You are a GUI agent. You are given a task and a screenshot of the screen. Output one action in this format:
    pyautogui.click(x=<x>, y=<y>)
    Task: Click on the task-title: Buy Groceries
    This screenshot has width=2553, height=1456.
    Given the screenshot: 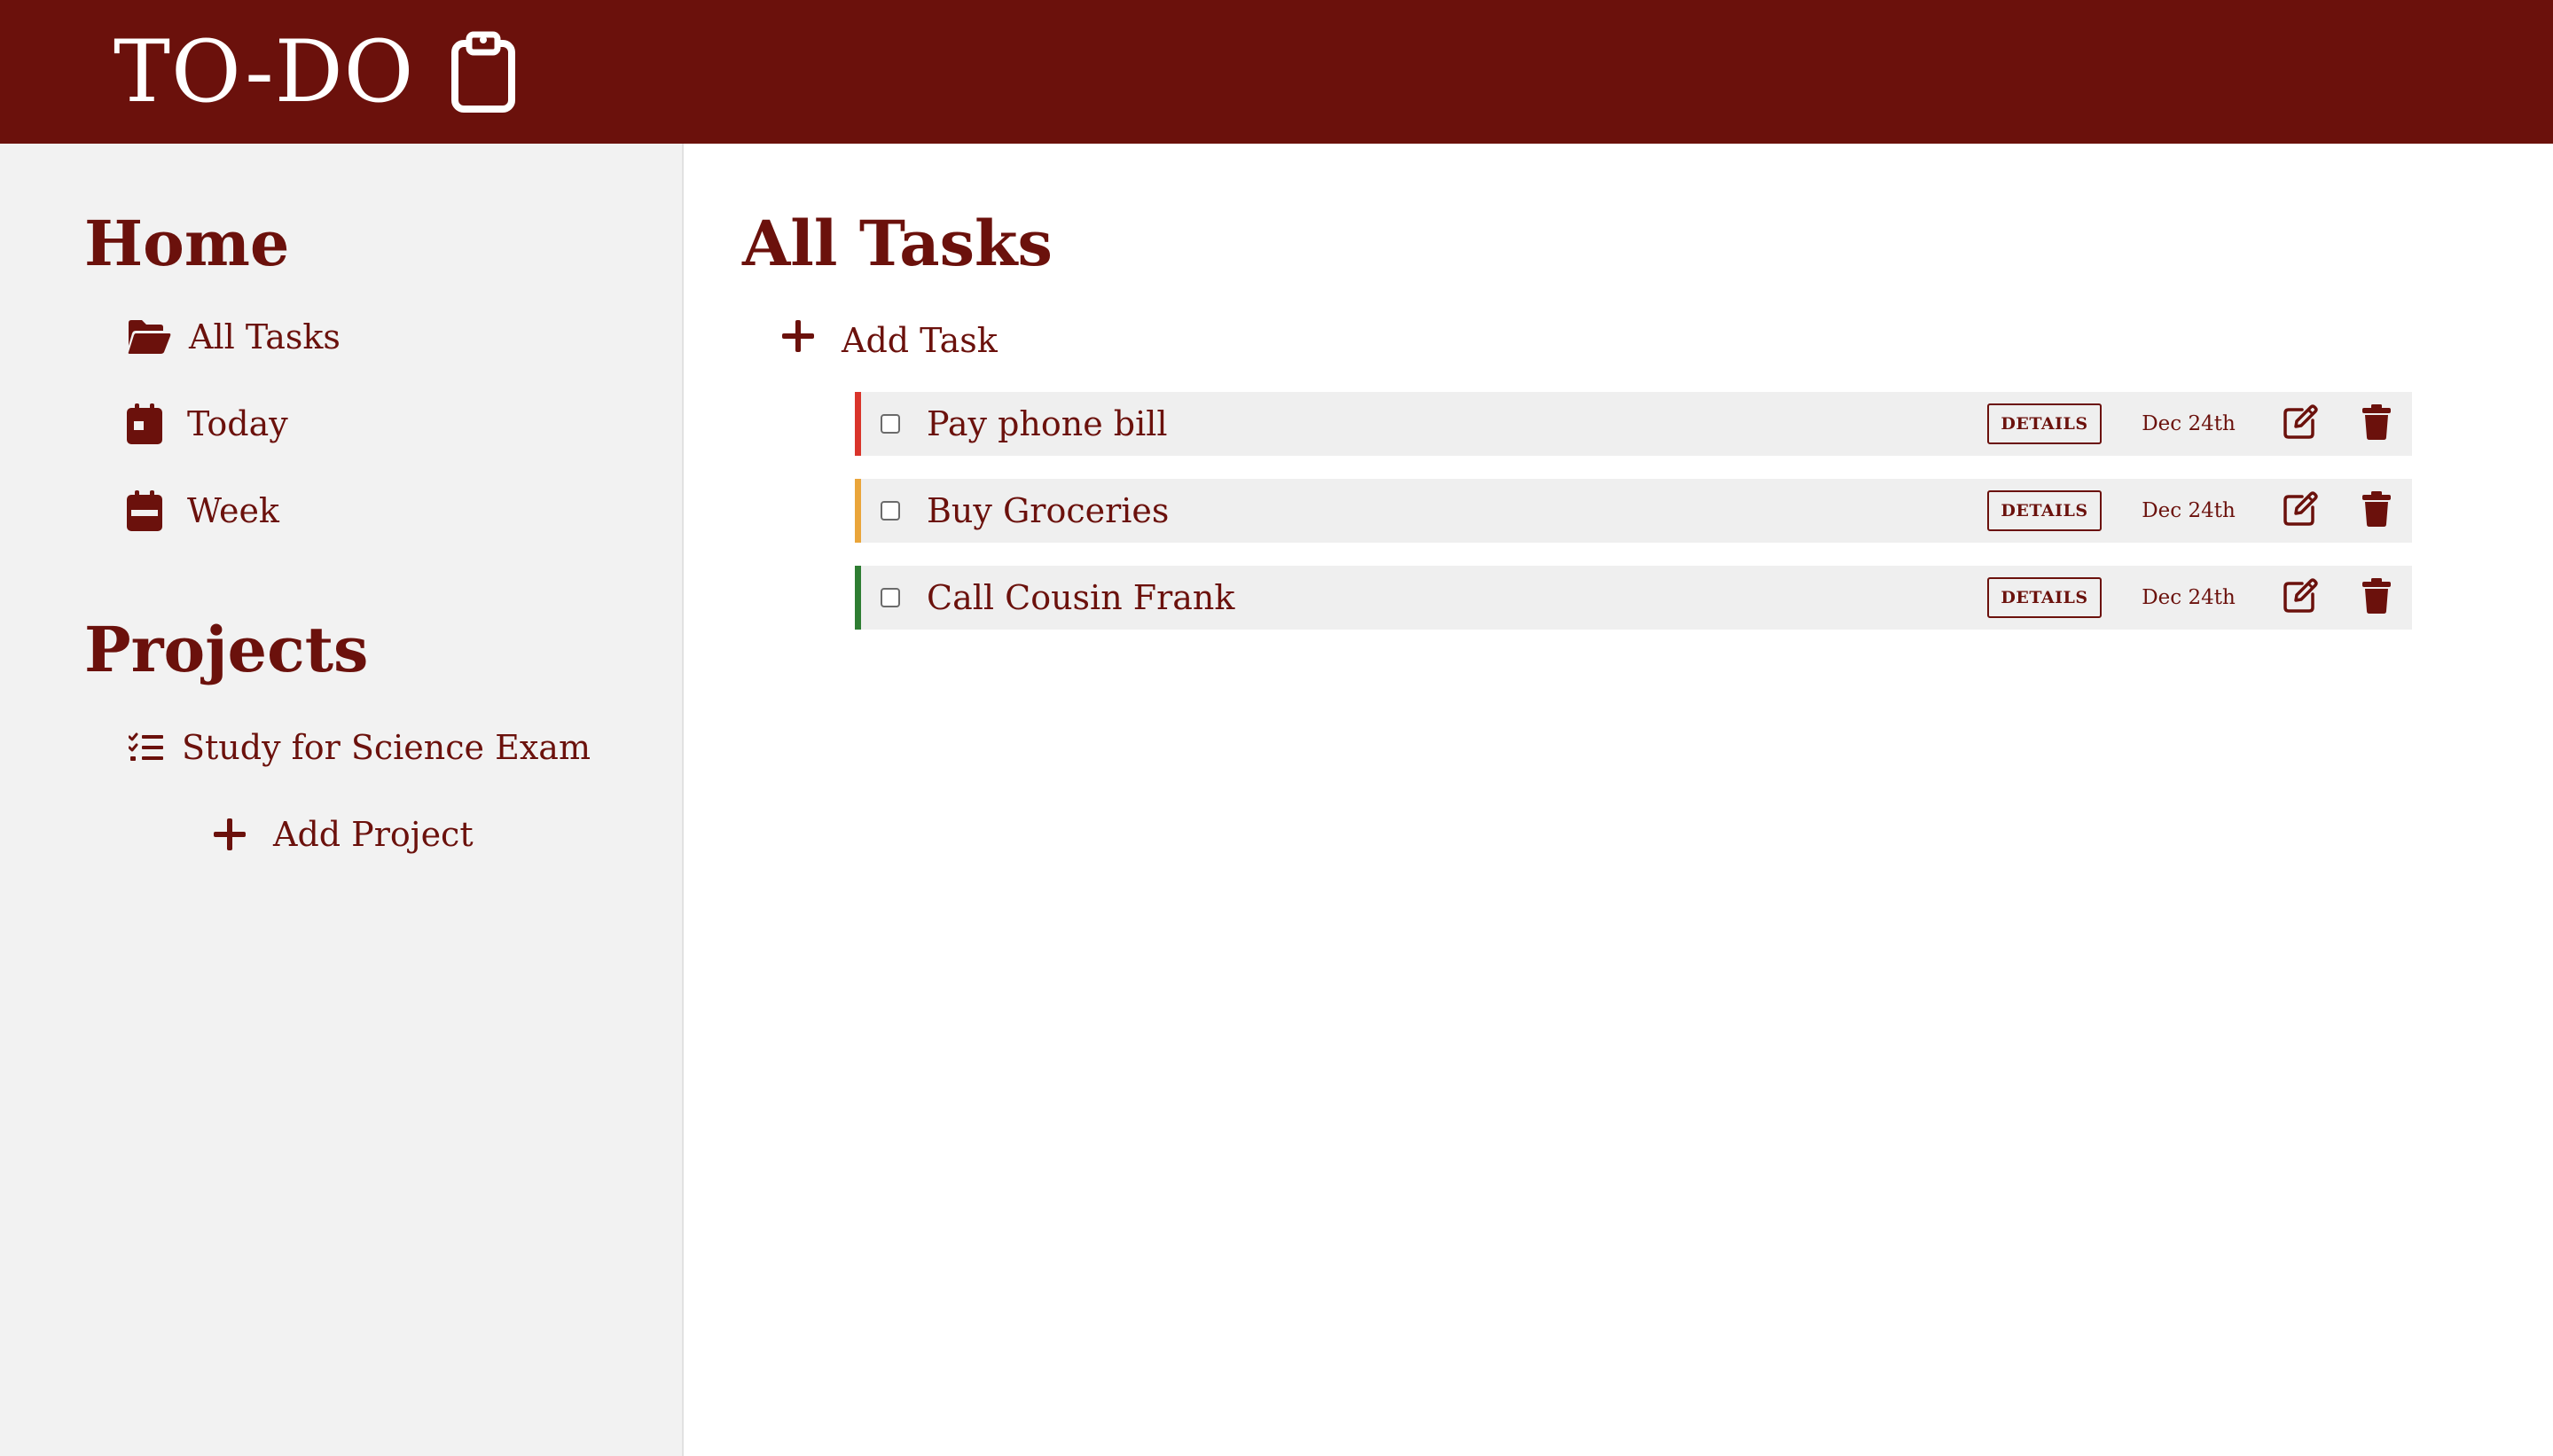 What is the action you would take?
    pyautogui.click(x=1048, y=510)
    